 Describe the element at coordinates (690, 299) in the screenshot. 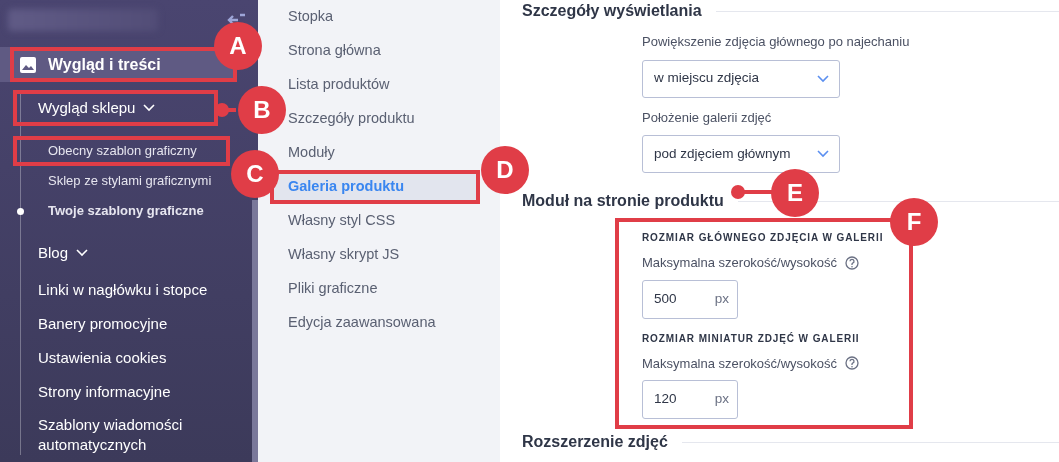

I see `number-field: 500 px` at that location.